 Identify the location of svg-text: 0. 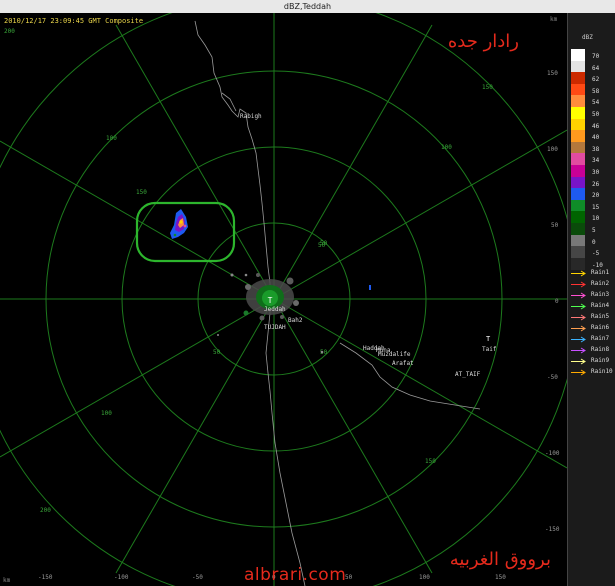
(557, 301).